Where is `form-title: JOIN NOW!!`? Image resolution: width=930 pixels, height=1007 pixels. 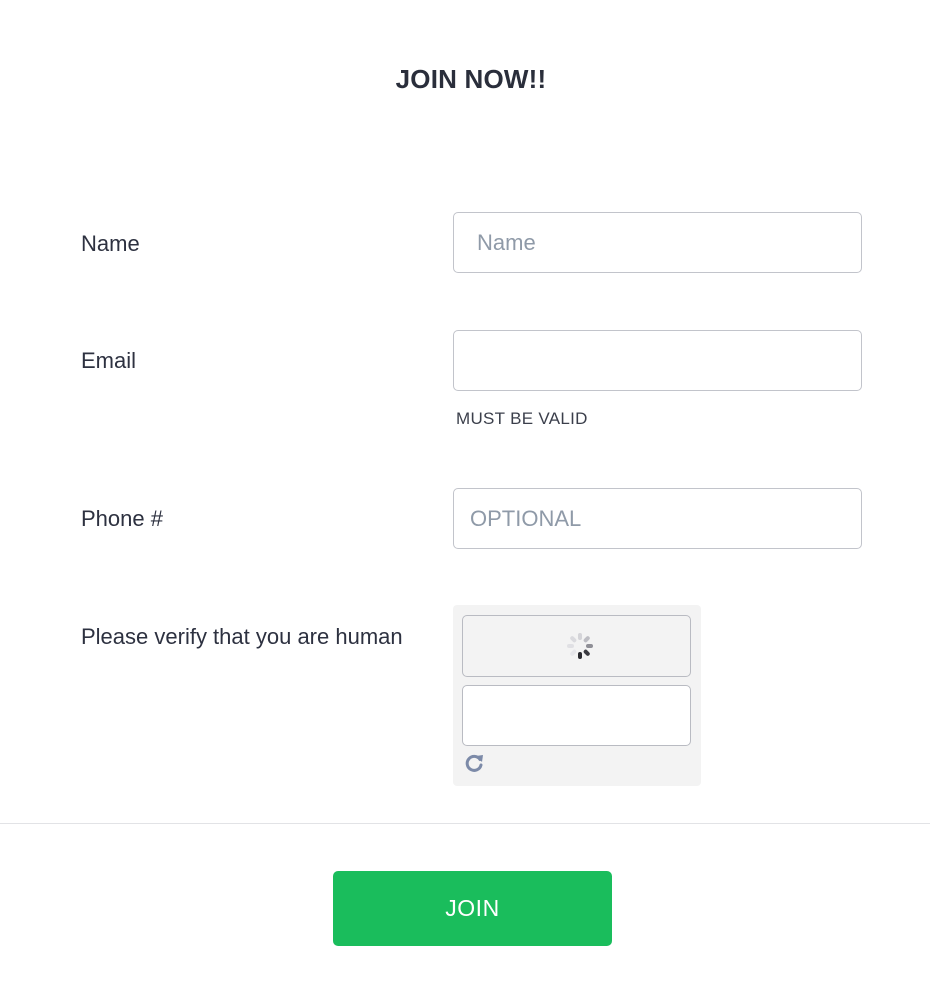
form-title: JOIN NOW!! is located at coordinates (471, 79).